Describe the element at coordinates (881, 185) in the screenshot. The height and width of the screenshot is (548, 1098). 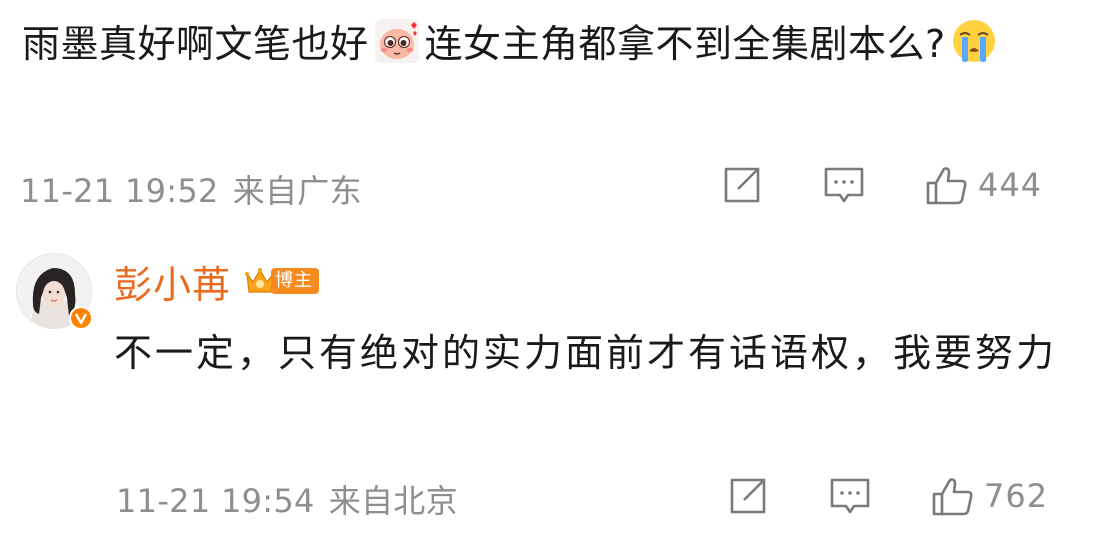
I see `comment-actions: 444` at that location.